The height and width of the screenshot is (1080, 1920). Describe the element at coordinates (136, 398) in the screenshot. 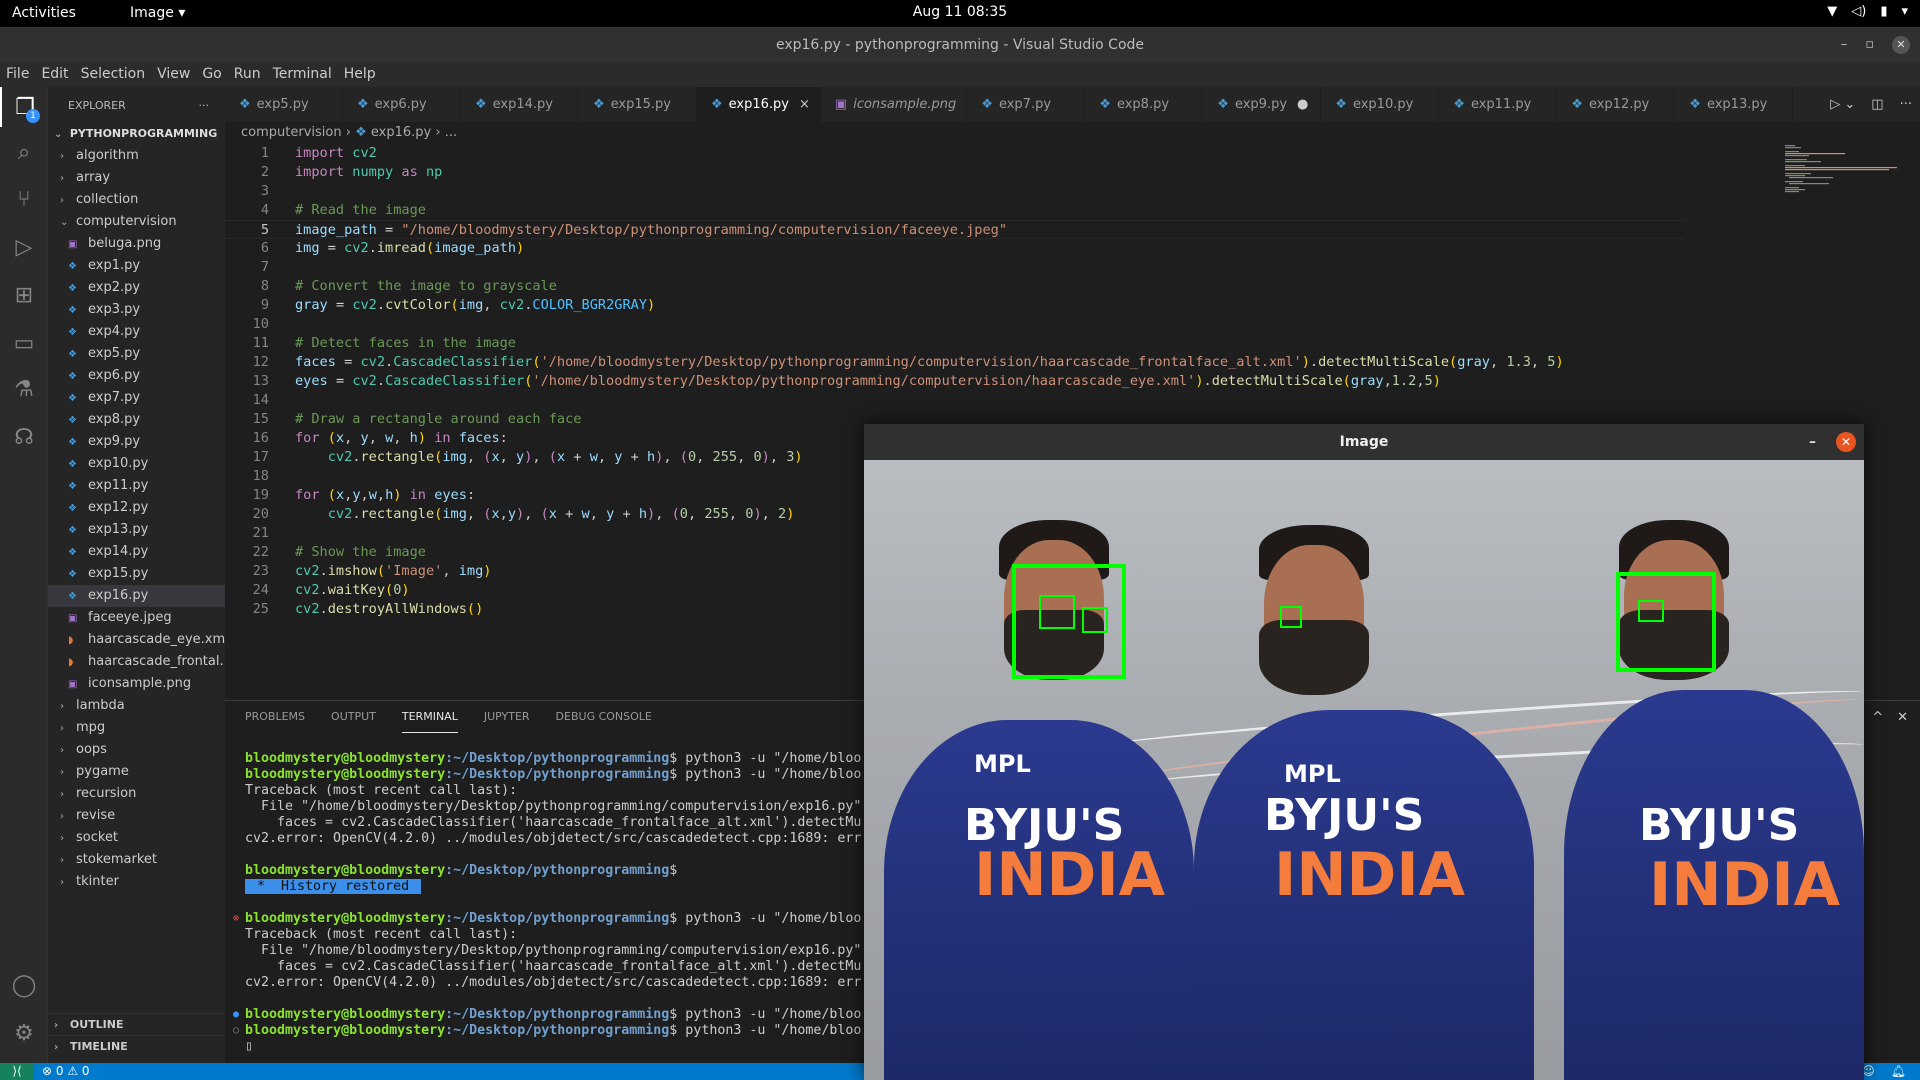

I see `file-item: ❖ exp7.py` at that location.